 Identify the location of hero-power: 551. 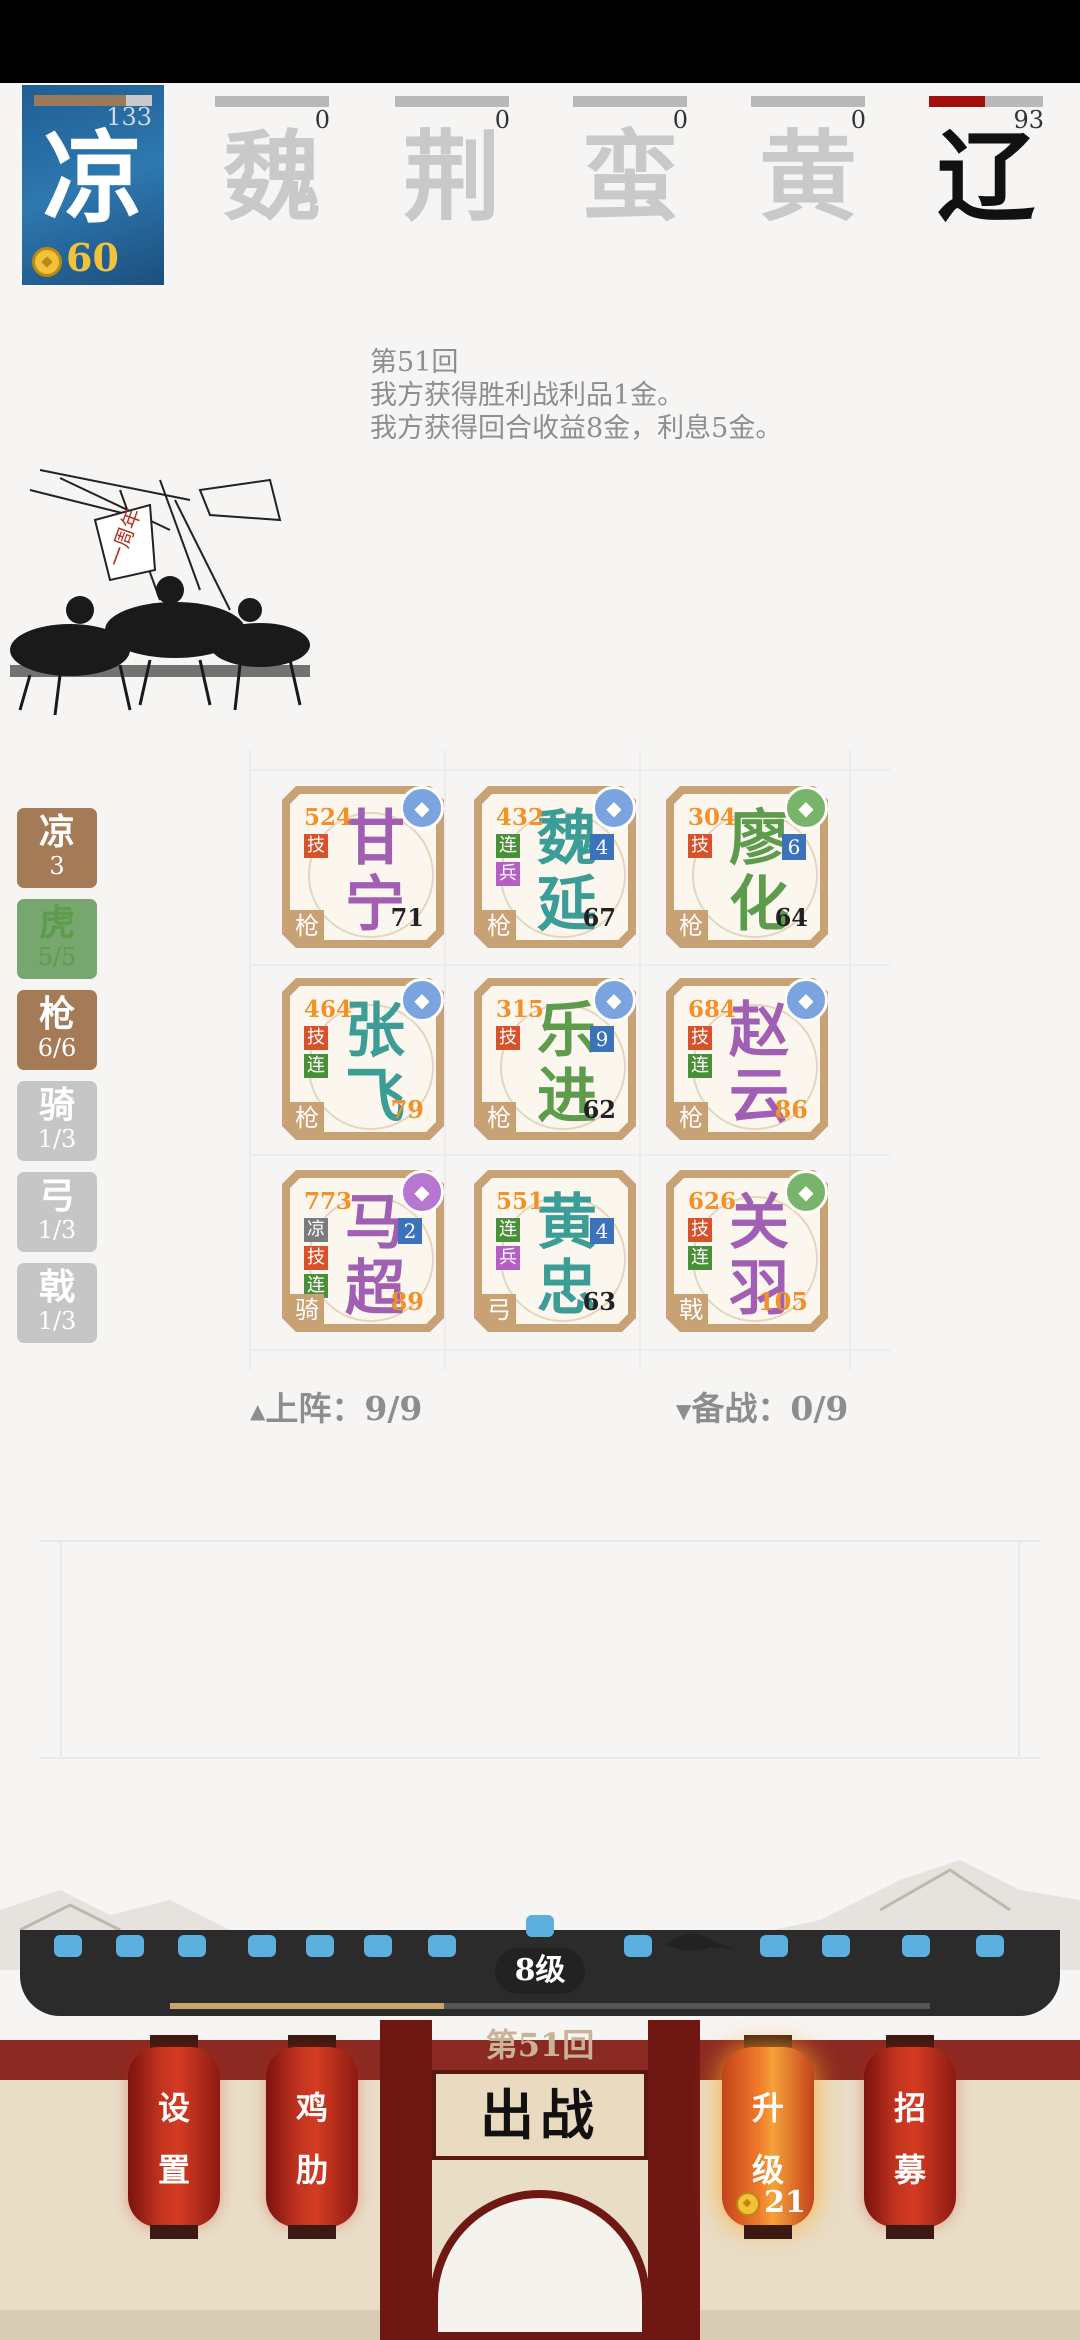
(520, 1201).